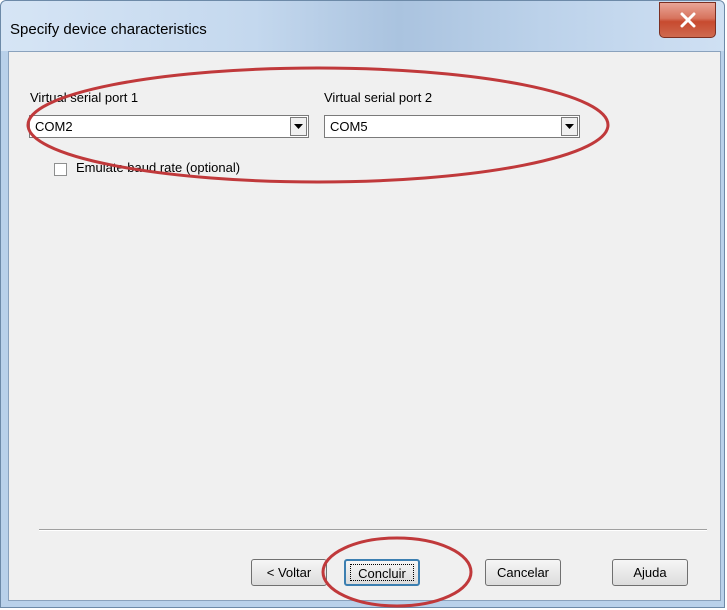 This screenshot has height=610, width=727. I want to click on close-button, so click(687, 20).